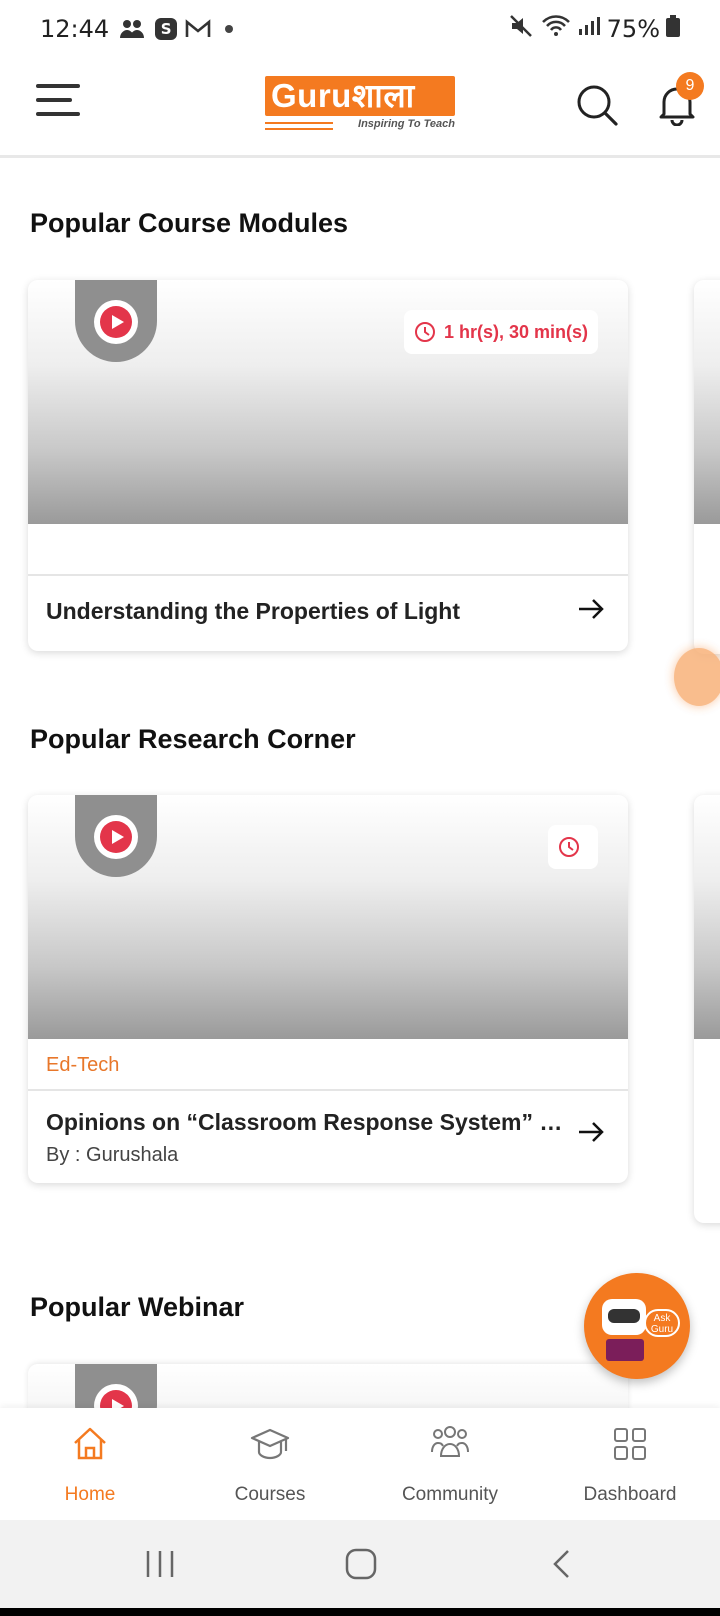  What do you see at coordinates (253, 611) in the screenshot?
I see `card-title: Understanding the Properties of Light` at bounding box center [253, 611].